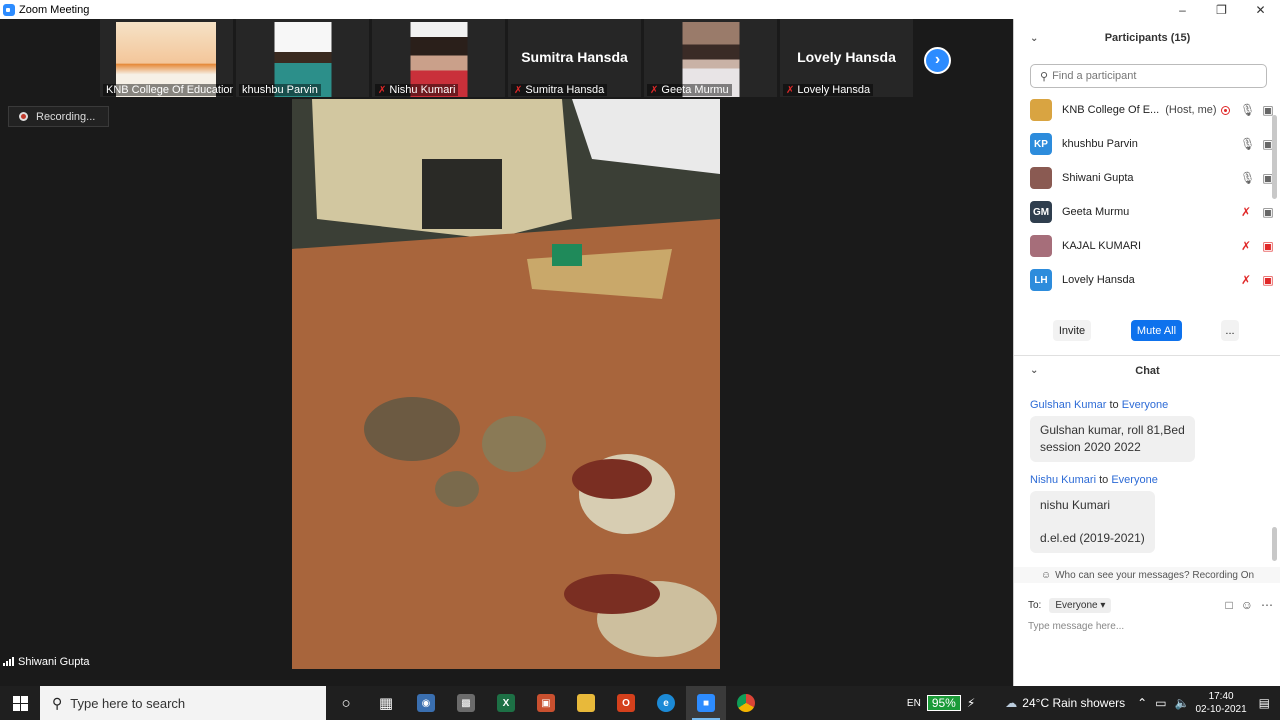 The height and width of the screenshot is (720, 1280). Describe the element at coordinates (586, 703) in the screenshot. I see `file-explorer-icon` at that location.